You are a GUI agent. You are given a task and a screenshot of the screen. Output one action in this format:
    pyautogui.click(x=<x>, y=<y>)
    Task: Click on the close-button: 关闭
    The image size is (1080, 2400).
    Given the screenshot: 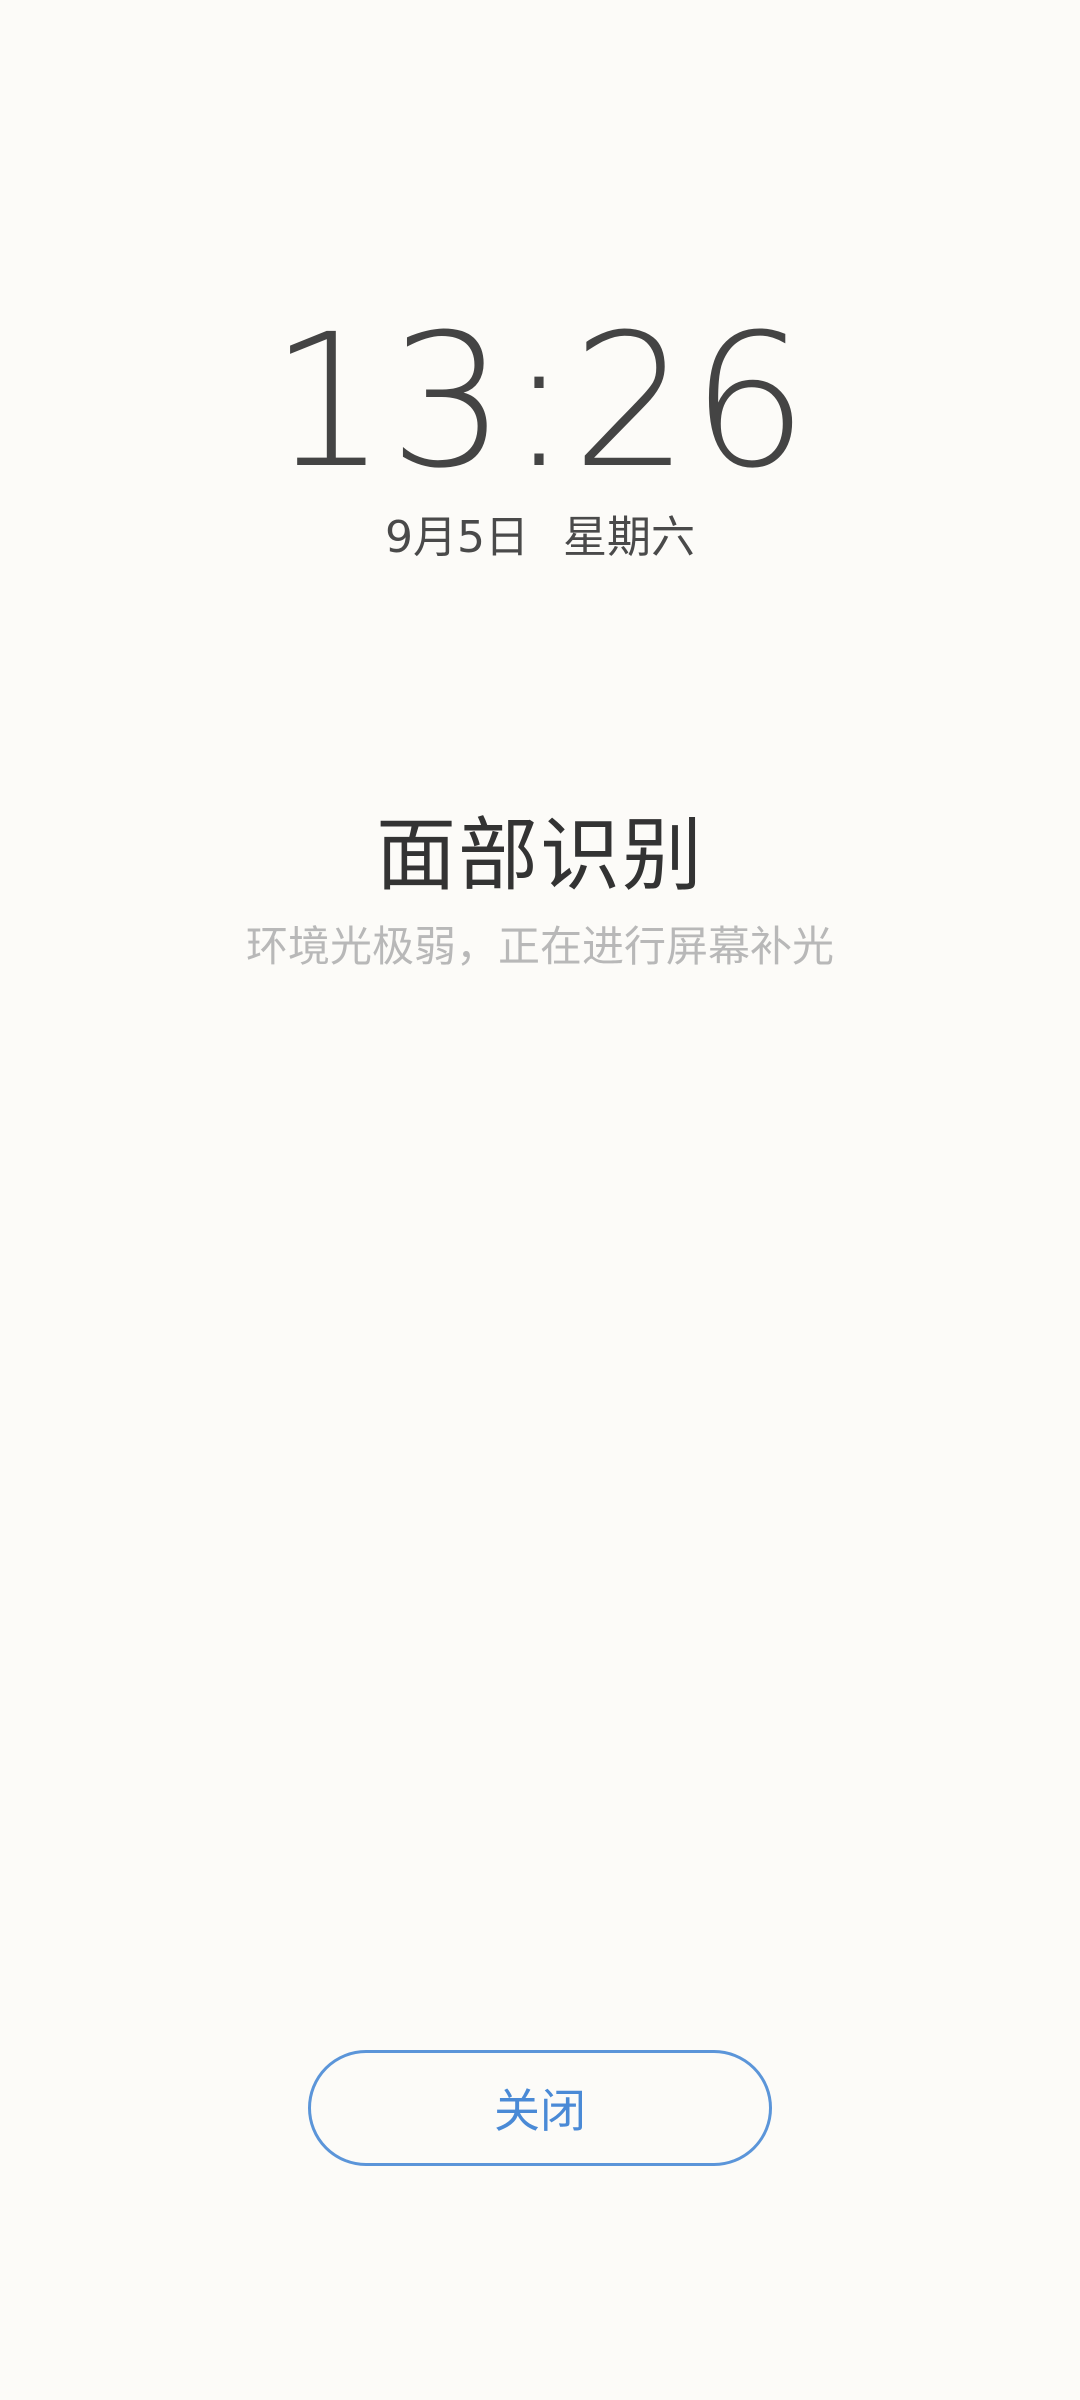 What is the action you would take?
    pyautogui.click(x=540, y=2108)
    